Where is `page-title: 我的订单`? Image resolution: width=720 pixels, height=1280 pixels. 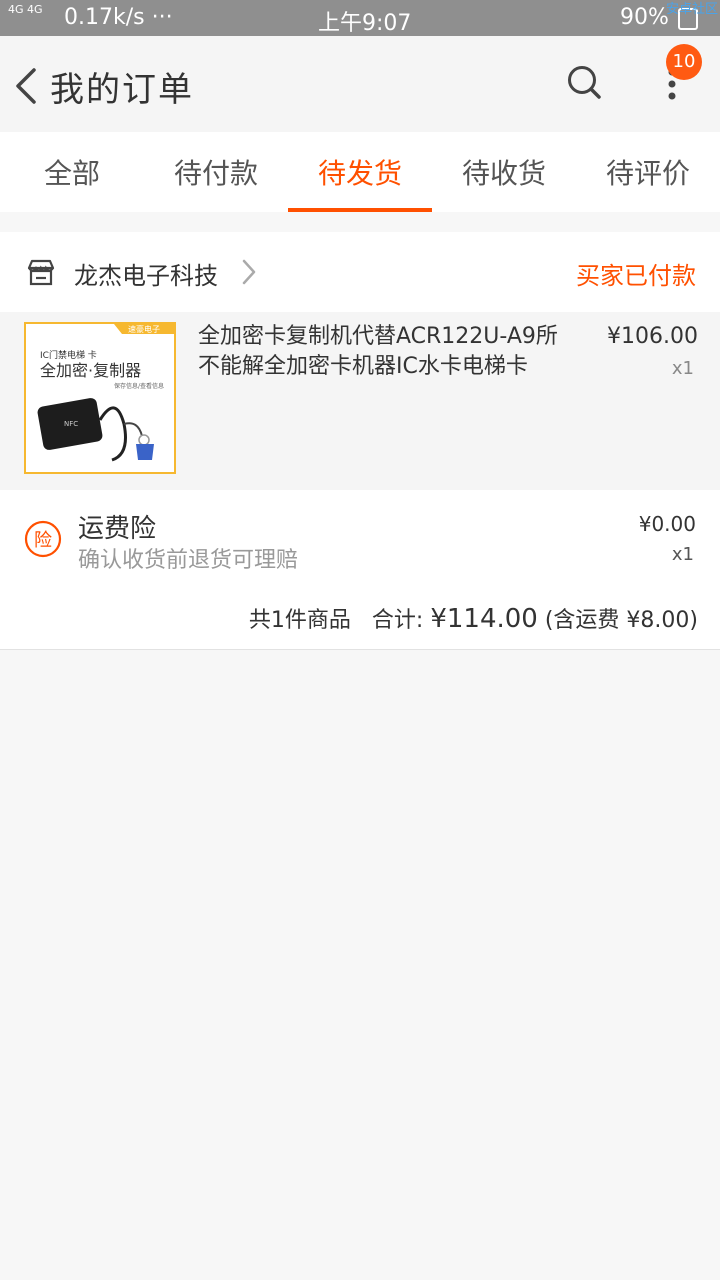 page-title: 我的订单 is located at coordinates (122, 90).